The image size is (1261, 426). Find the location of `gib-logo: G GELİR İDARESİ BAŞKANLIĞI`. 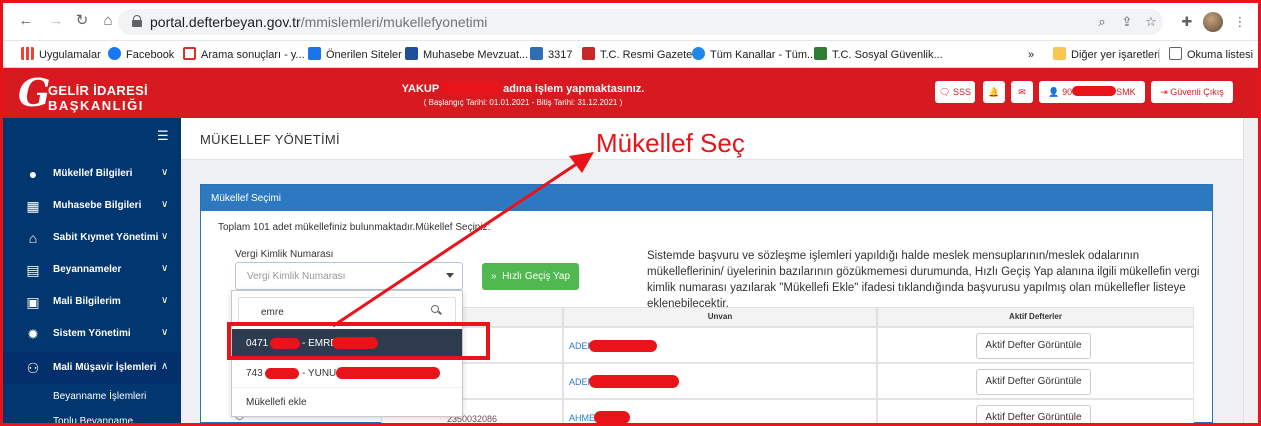

gib-logo: G GELİR İDARESİ BAŞKANLIĞI is located at coordinates (83, 94).